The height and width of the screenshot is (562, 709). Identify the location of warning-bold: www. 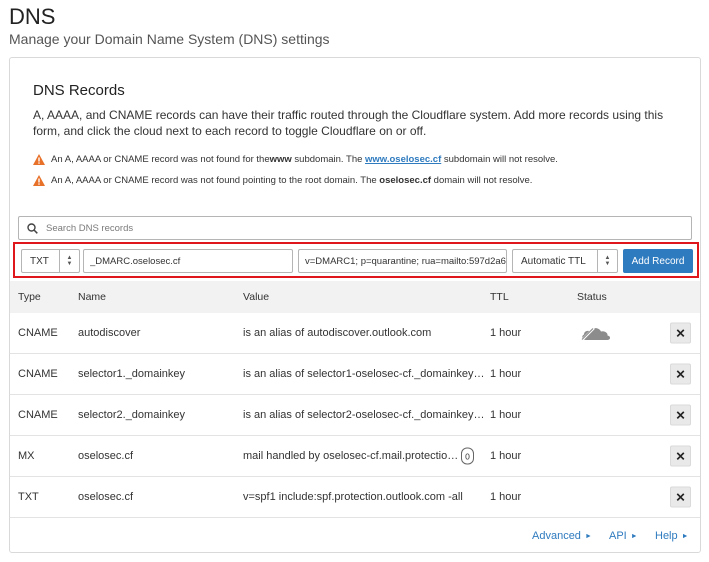
(280, 159).